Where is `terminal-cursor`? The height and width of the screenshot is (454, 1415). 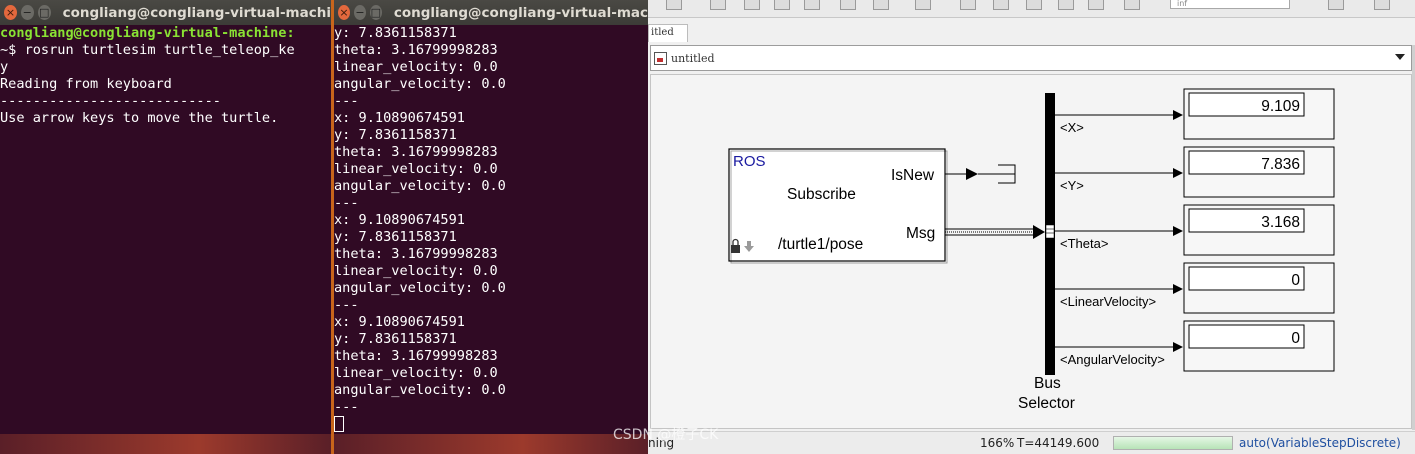 terminal-cursor is located at coordinates (339, 424).